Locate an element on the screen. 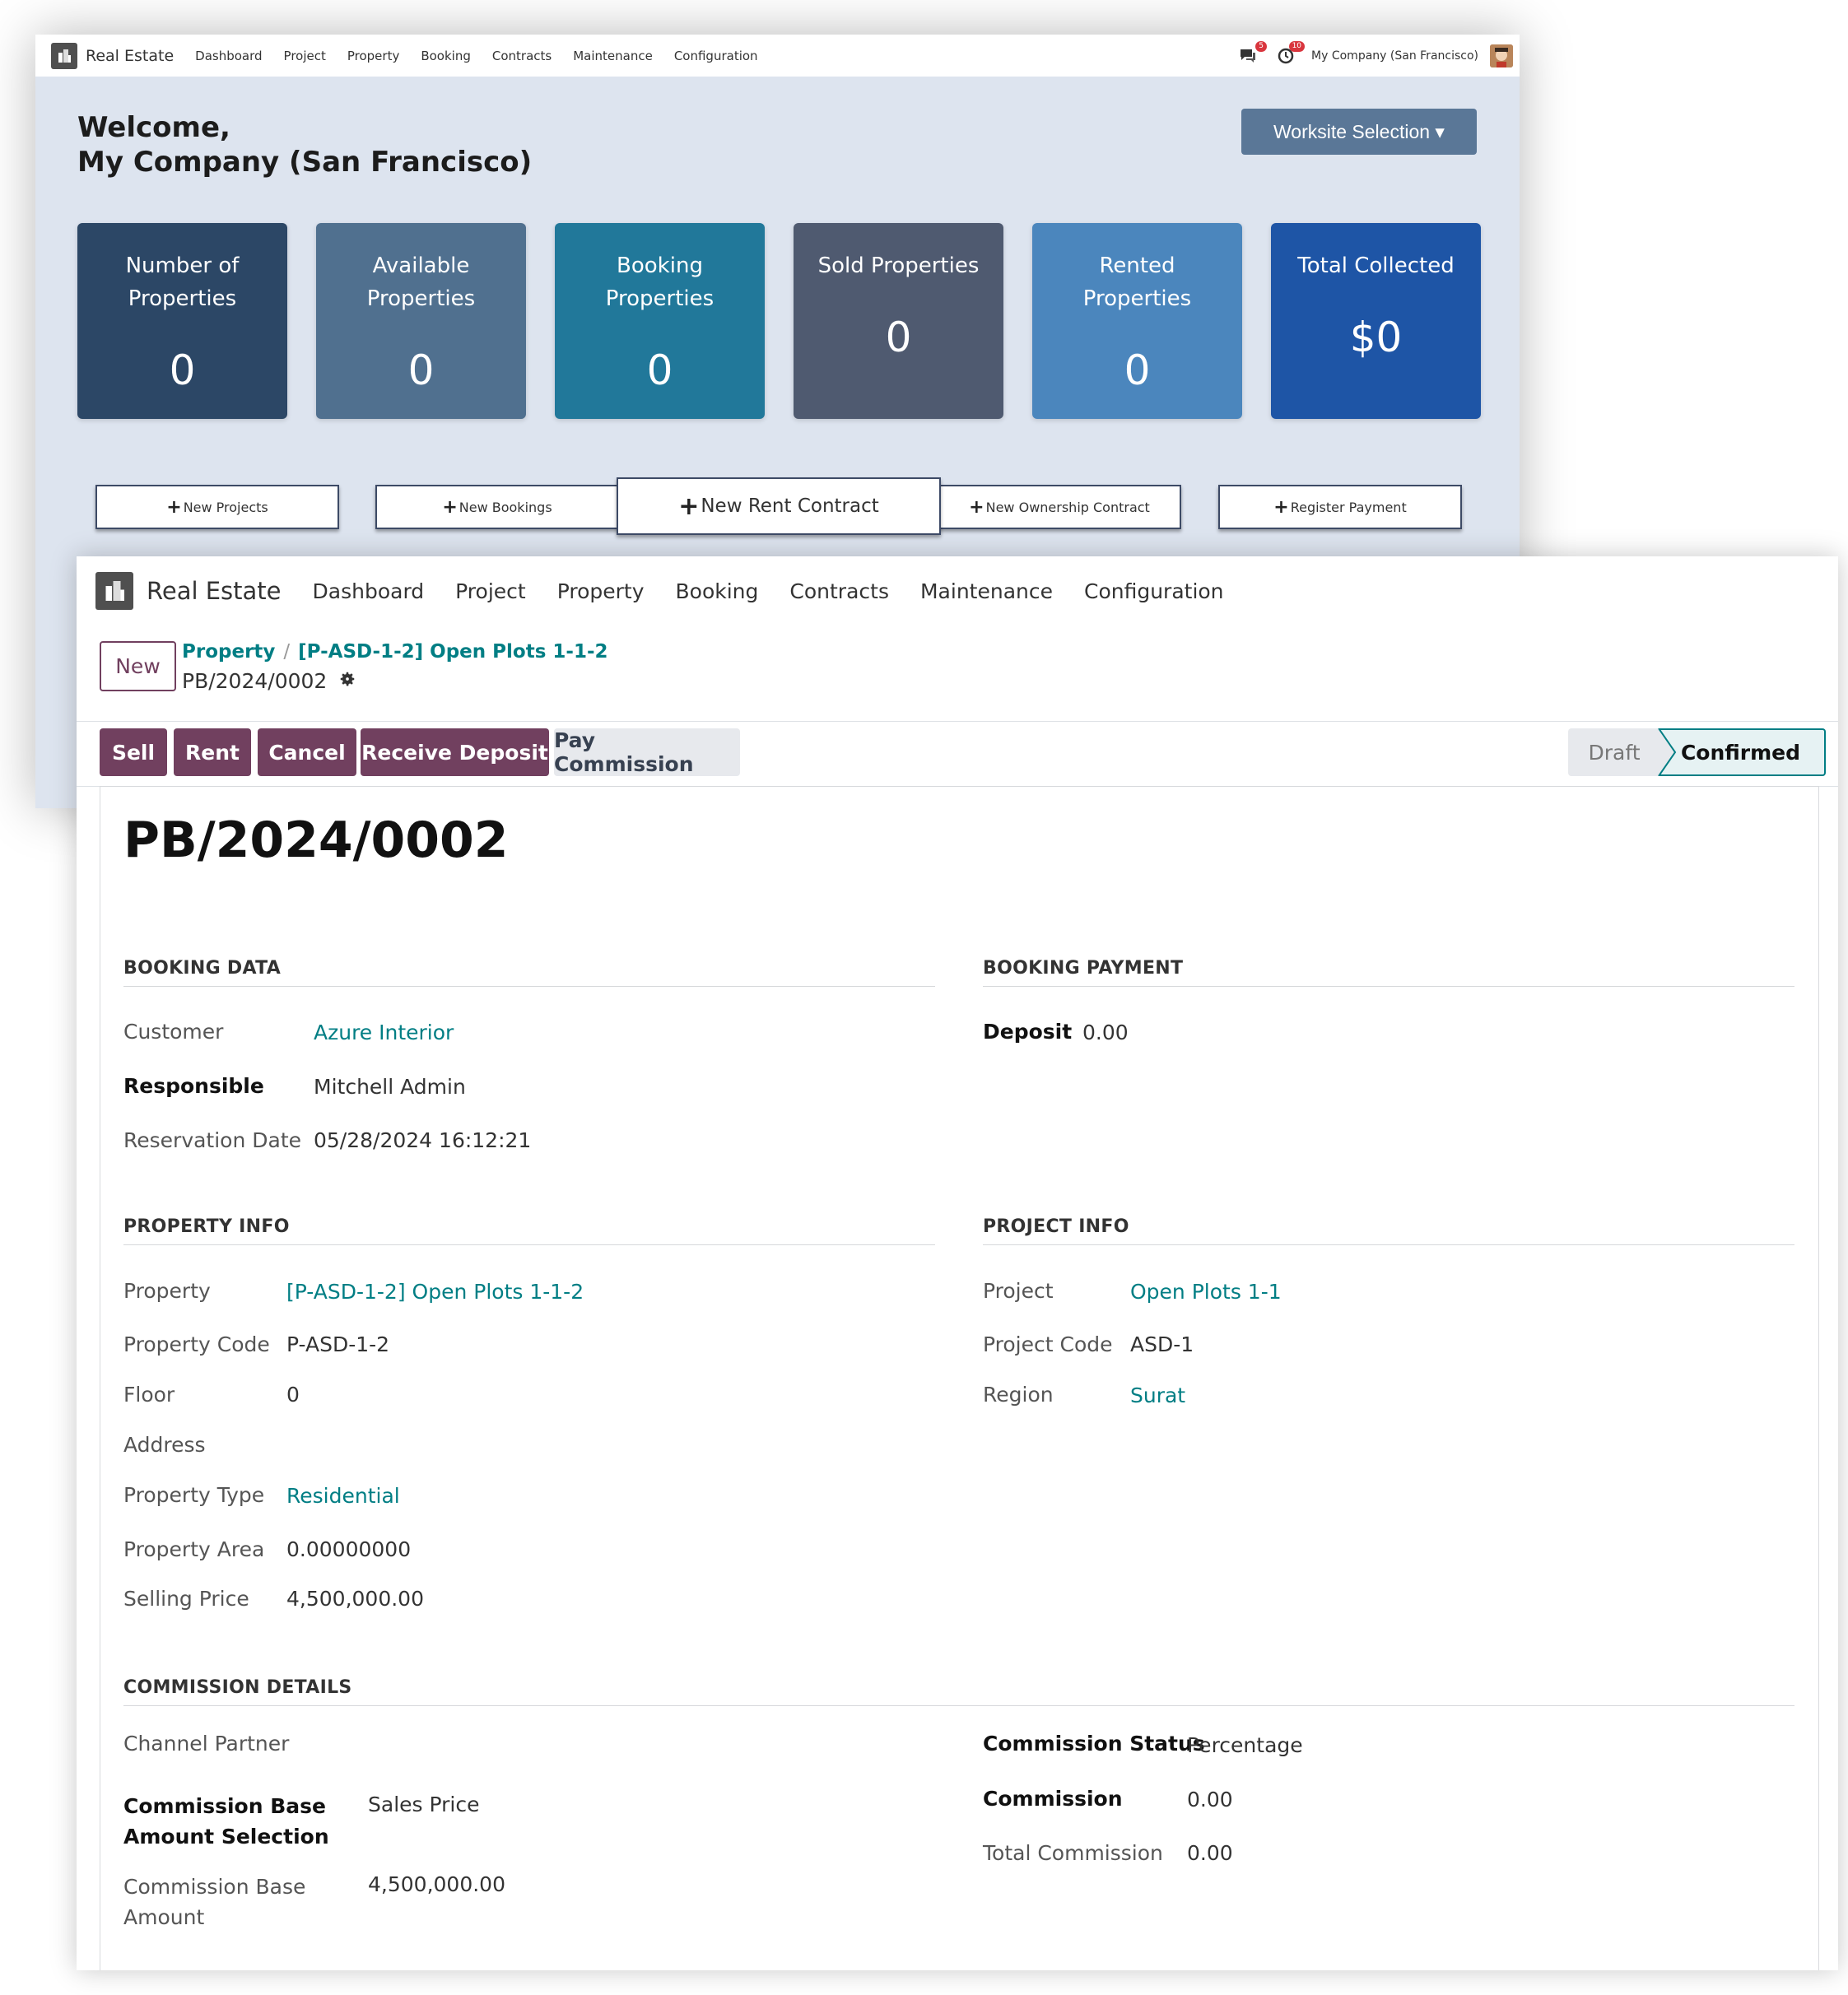 This screenshot has width=1848, height=1995. record-name-text: PB/2024/0002 is located at coordinates (255, 681).